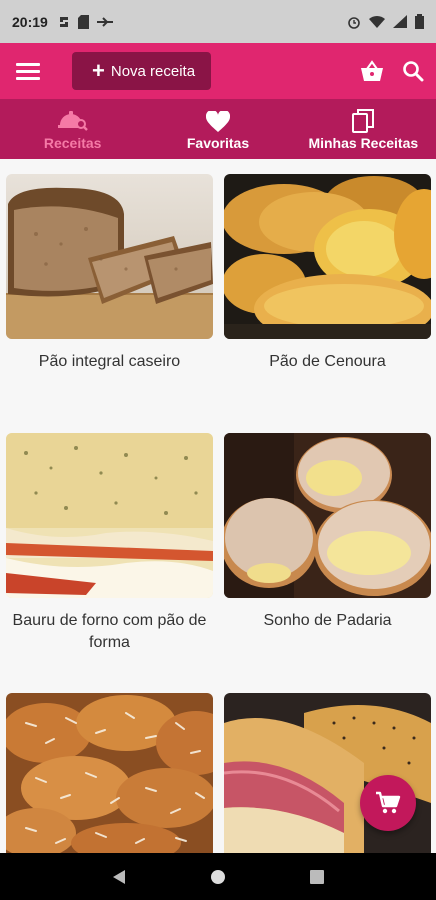 This screenshot has height=900, width=436. I want to click on status-time: 20:19, so click(30, 21).